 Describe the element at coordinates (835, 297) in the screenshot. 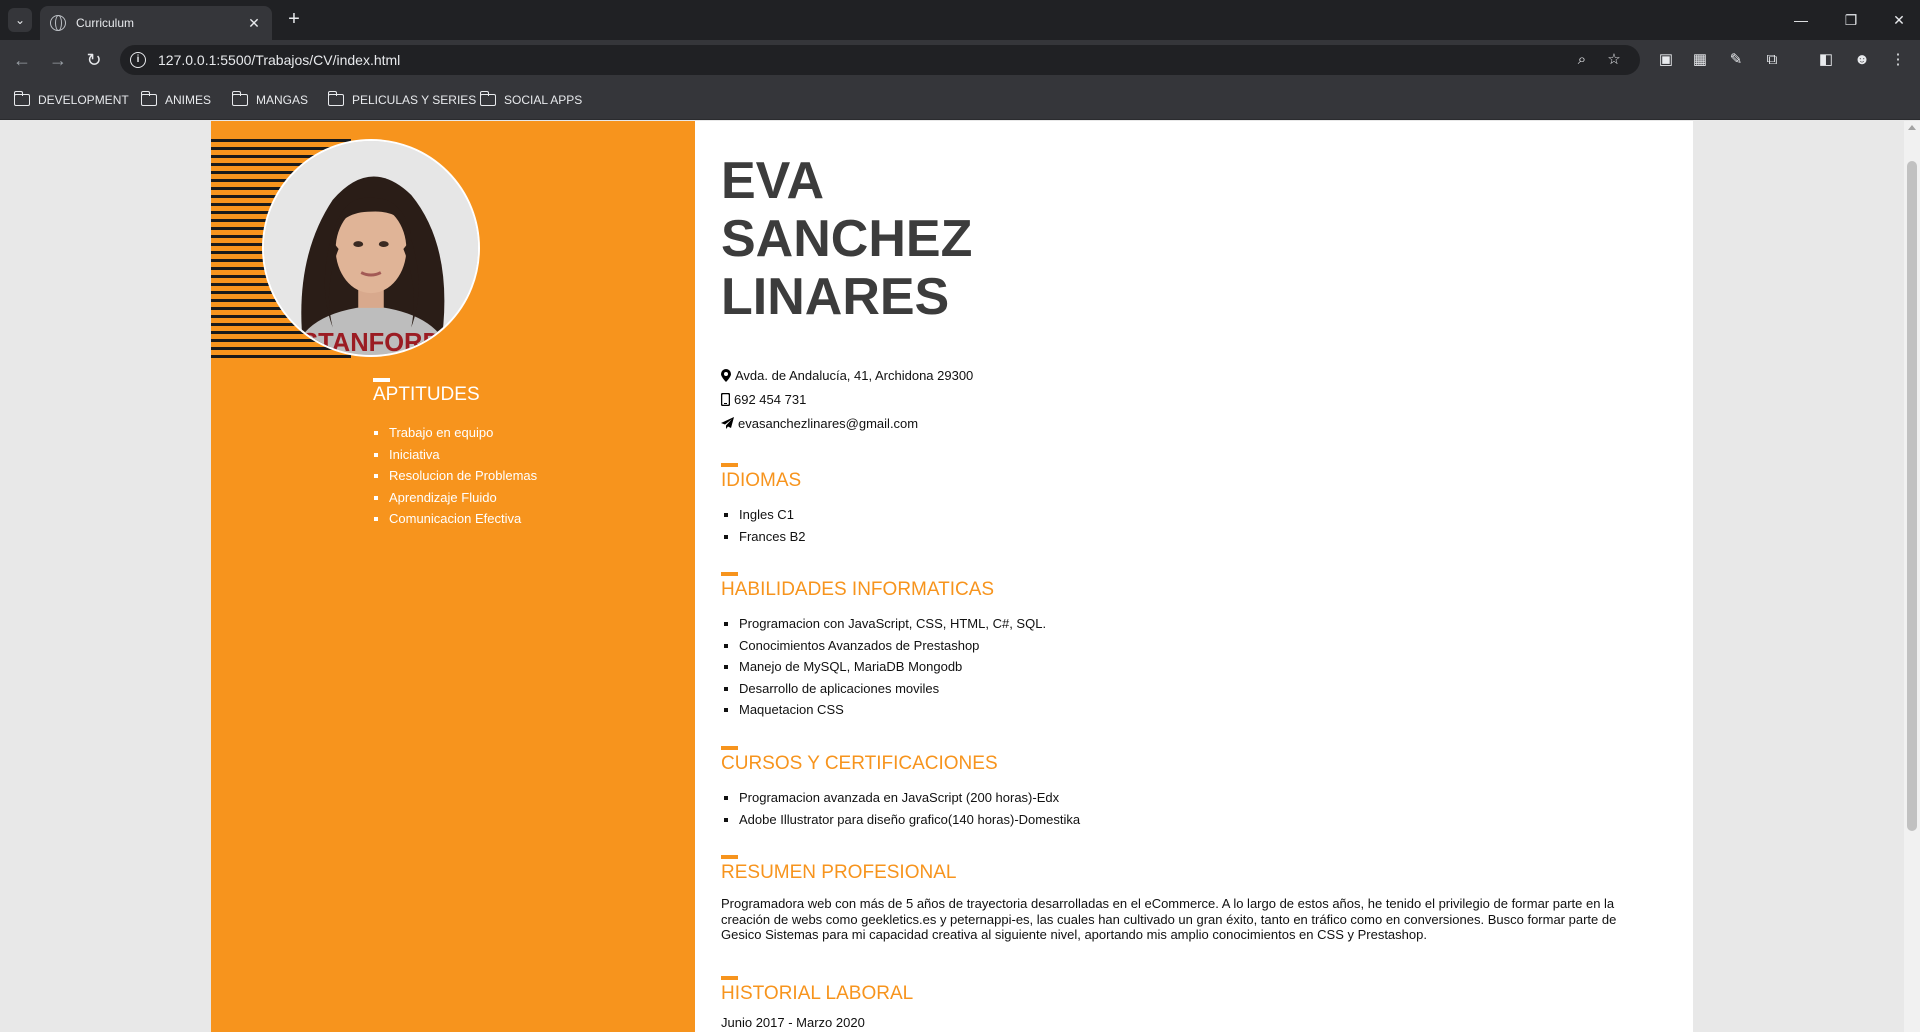

I see `name-line: LINARES` at that location.